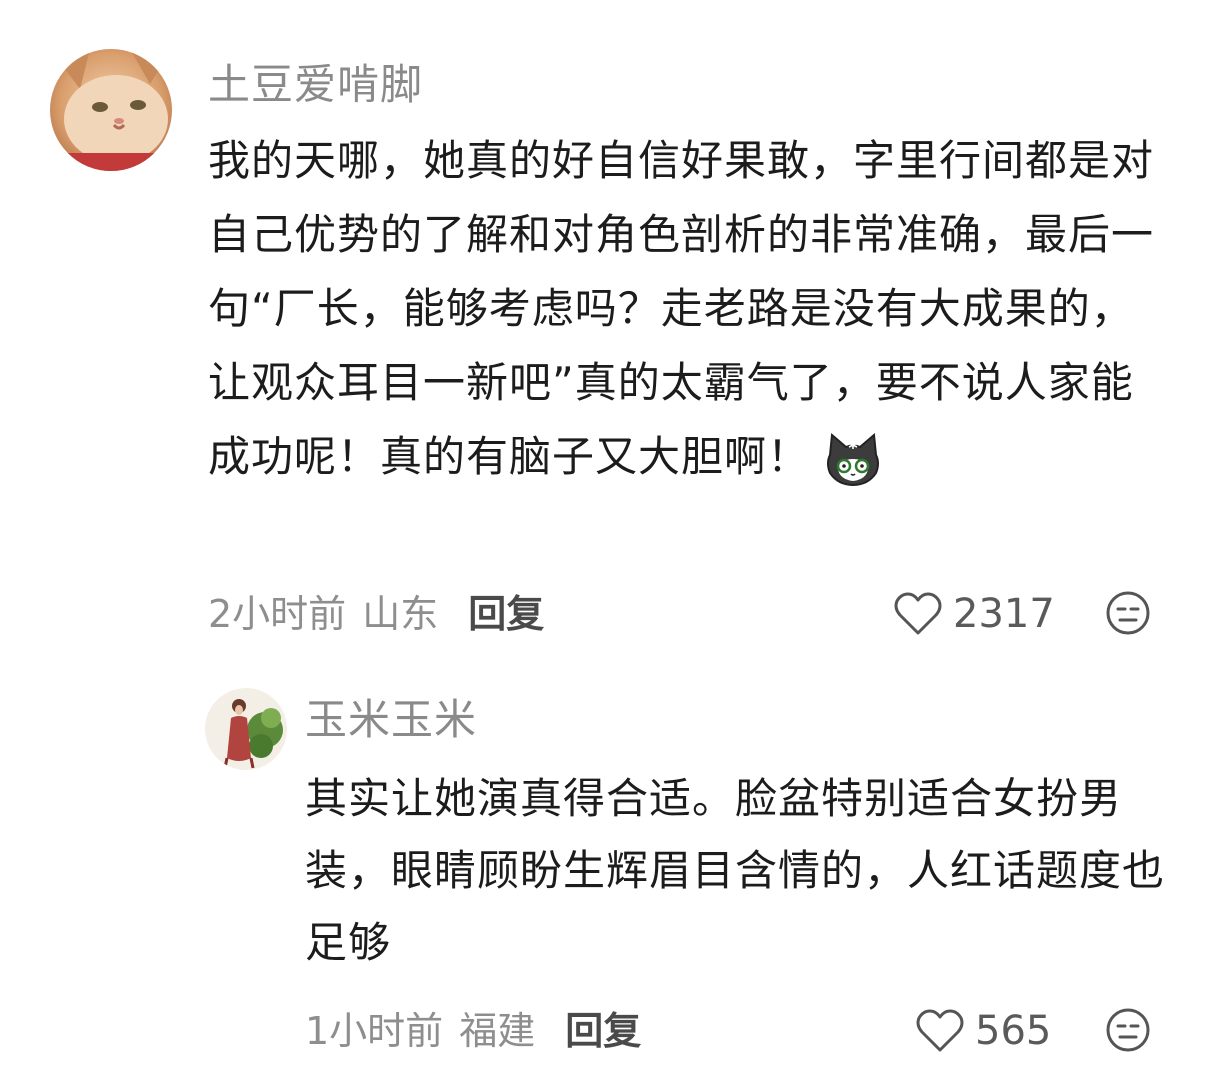 The image size is (1224, 1087). I want to click on shocked-cat-emoji-icon, so click(853, 459).